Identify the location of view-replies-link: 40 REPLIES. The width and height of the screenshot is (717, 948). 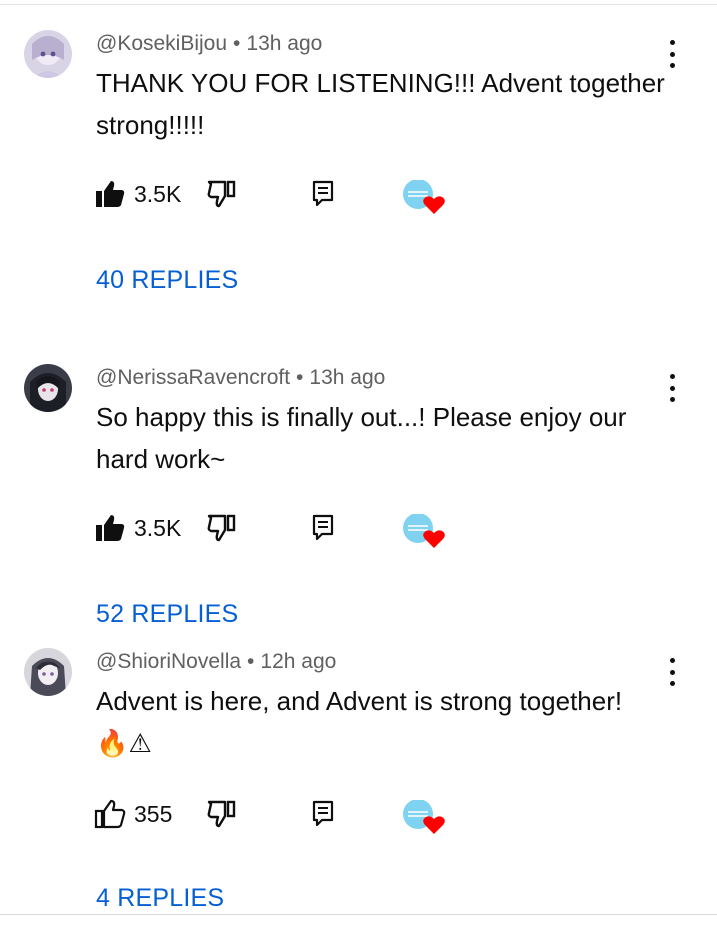
(167, 280).